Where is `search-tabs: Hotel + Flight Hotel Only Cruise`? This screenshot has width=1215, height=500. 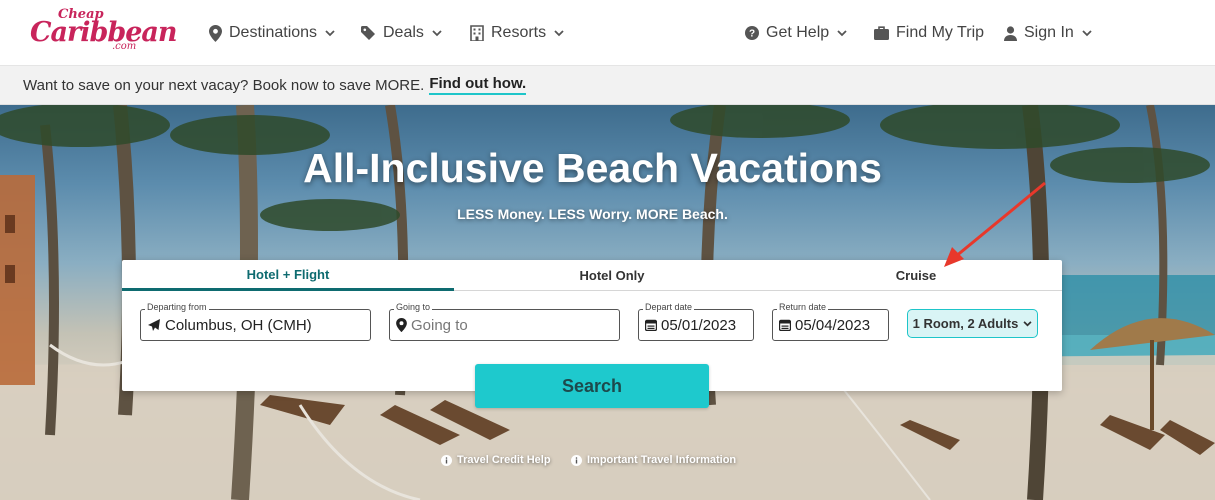 search-tabs: Hotel + Flight Hotel Only Cruise is located at coordinates (592, 275).